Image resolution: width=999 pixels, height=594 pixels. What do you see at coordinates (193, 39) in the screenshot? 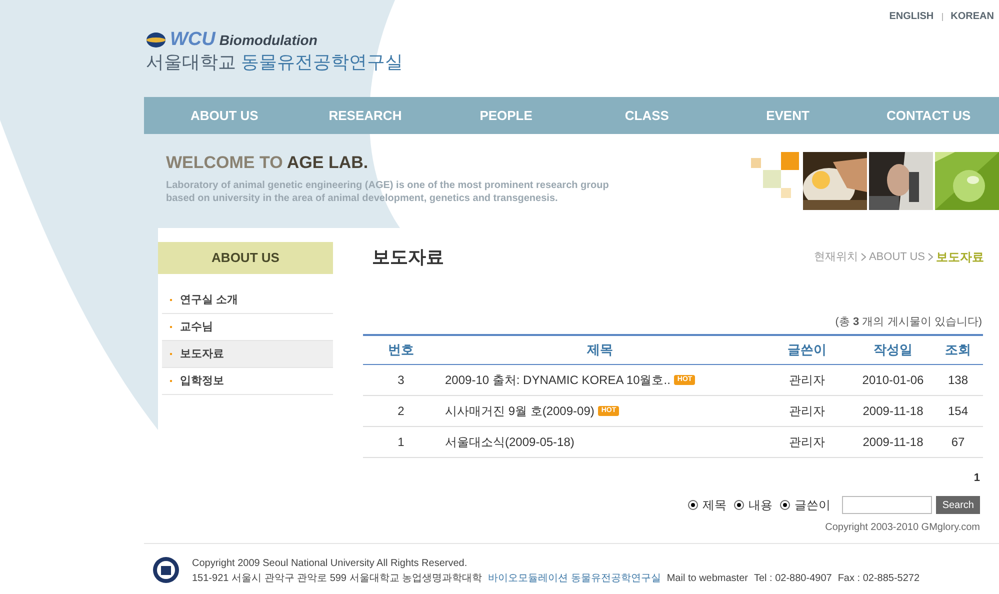
I see `brand-logo: WCU` at bounding box center [193, 39].